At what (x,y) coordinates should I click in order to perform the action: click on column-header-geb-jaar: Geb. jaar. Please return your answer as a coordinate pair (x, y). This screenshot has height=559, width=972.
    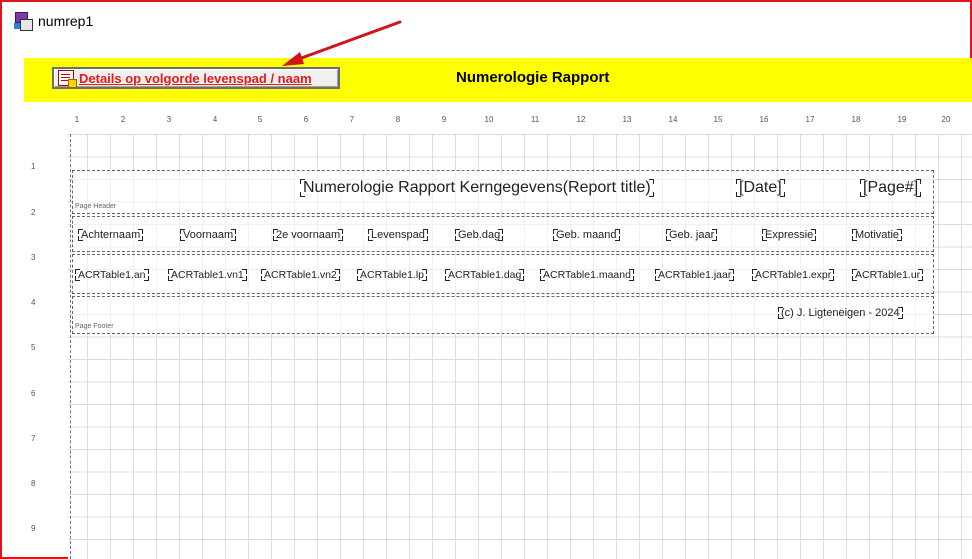
    Looking at the image, I should click on (691, 235).